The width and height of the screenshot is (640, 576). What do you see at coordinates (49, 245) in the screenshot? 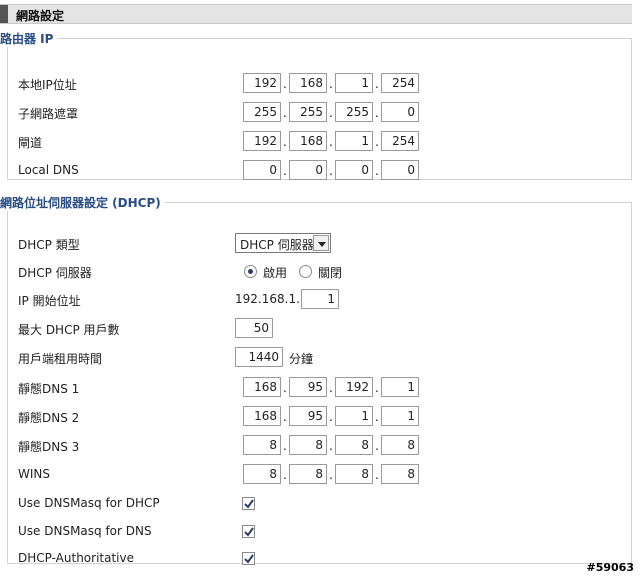
I see `dhcp-type-label: DHCP 類型` at bounding box center [49, 245].